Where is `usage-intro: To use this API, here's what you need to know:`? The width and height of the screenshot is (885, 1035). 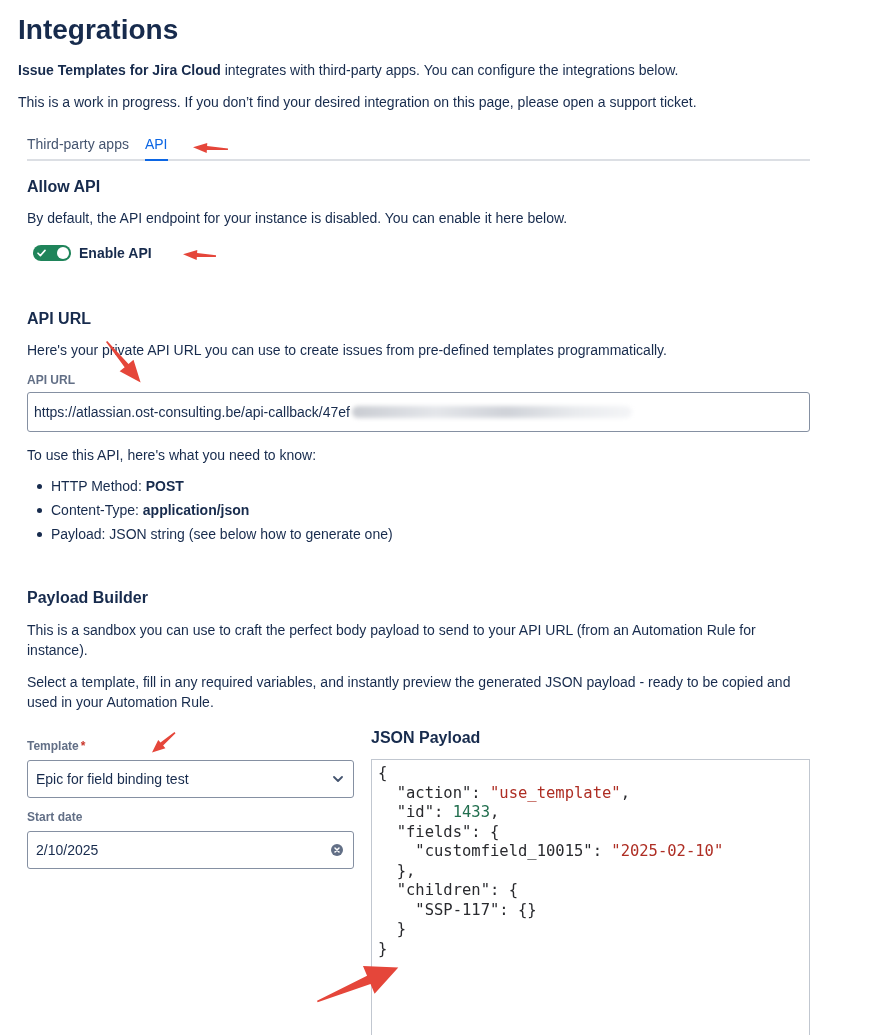 usage-intro: To use this API, here's what you need to know: is located at coordinates (172, 455).